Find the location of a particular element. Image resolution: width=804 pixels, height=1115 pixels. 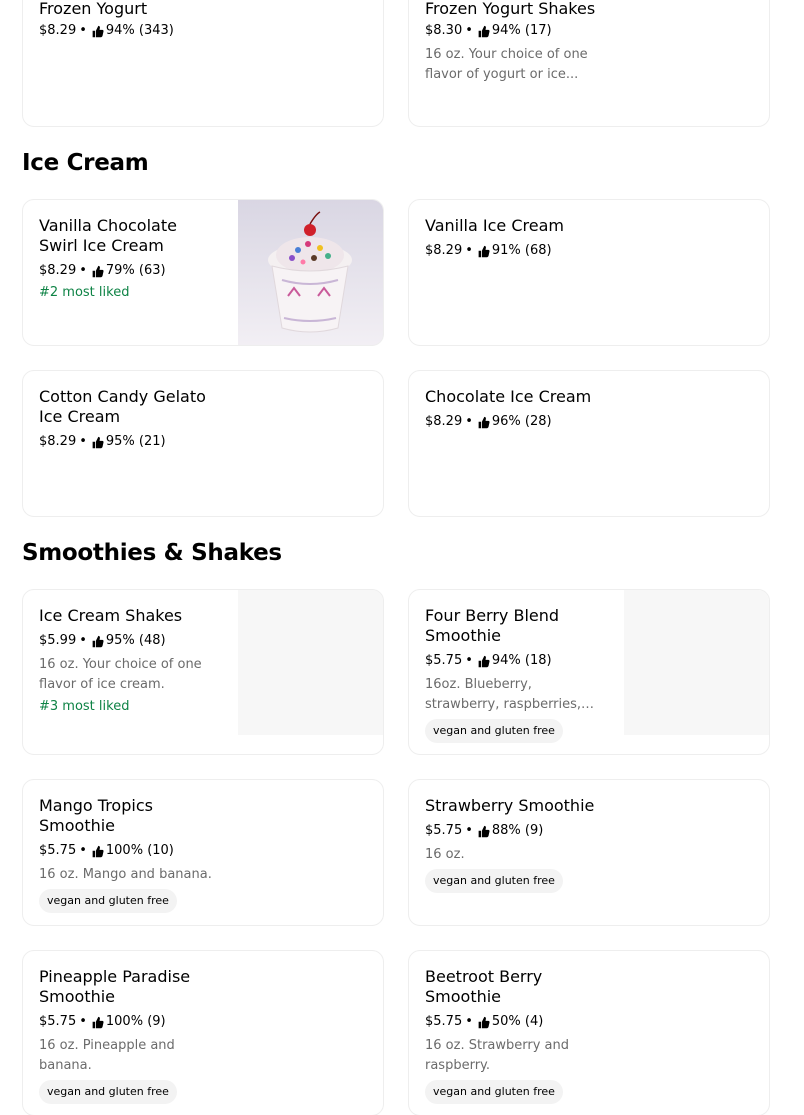

item-meta: $5.75 • 50% (4) is located at coordinates (505, 1022).